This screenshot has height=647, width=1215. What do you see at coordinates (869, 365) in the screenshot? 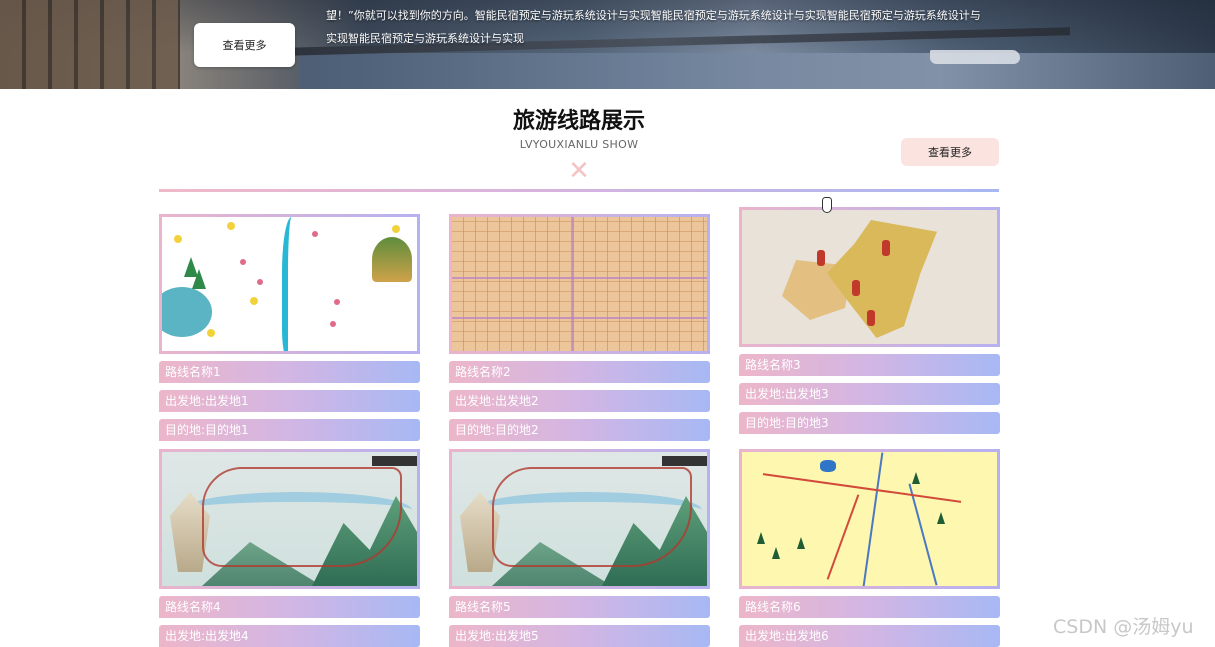
I see `route-name: 路线名称3` at bounding box center [869, 365].